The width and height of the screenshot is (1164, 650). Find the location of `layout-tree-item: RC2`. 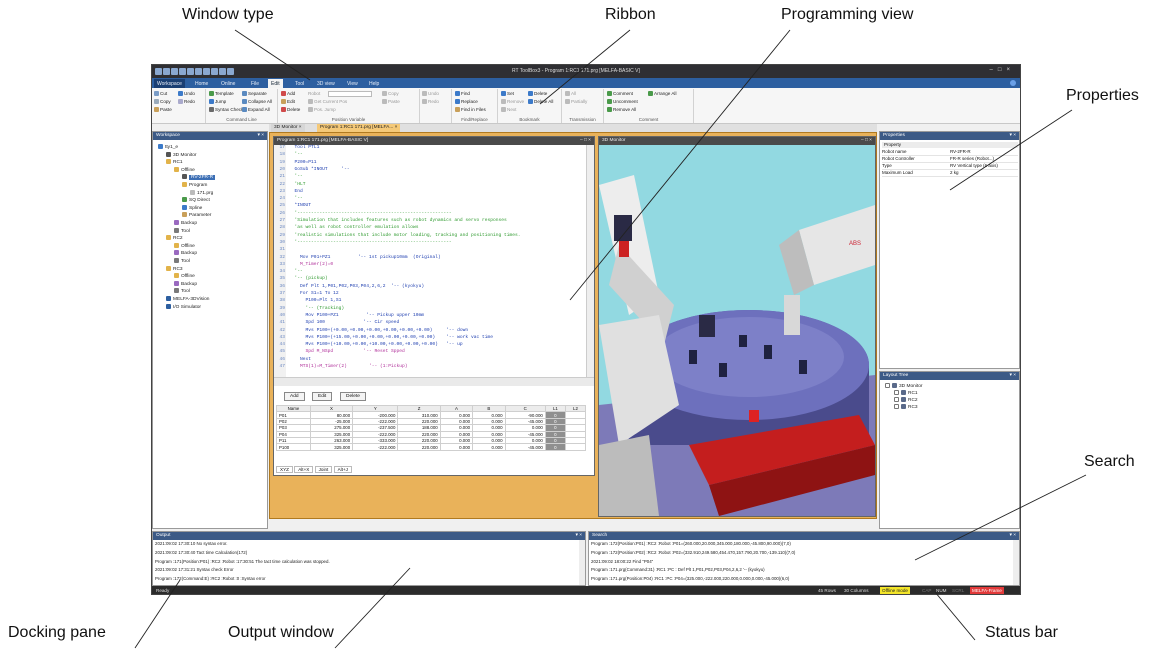

layout-tree-item: RC2 is located at coordinates (906, 400).